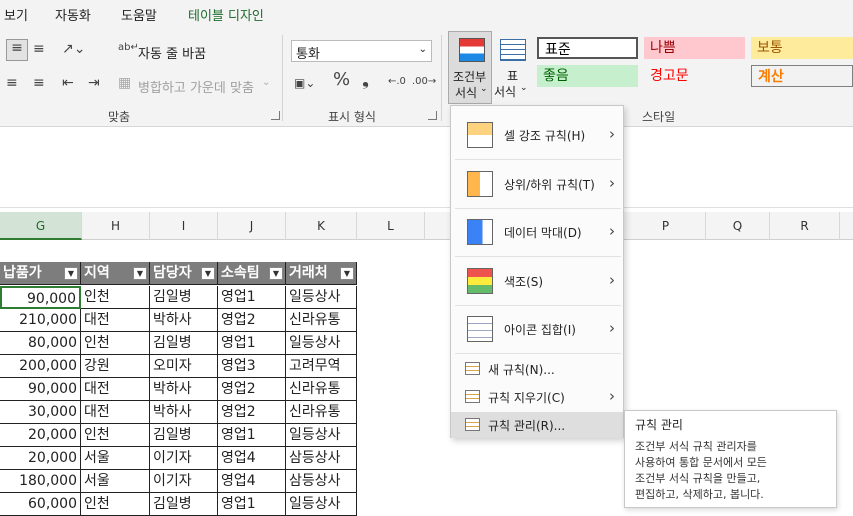  I want to click on tab-help: 도움말, so click(139, 14).